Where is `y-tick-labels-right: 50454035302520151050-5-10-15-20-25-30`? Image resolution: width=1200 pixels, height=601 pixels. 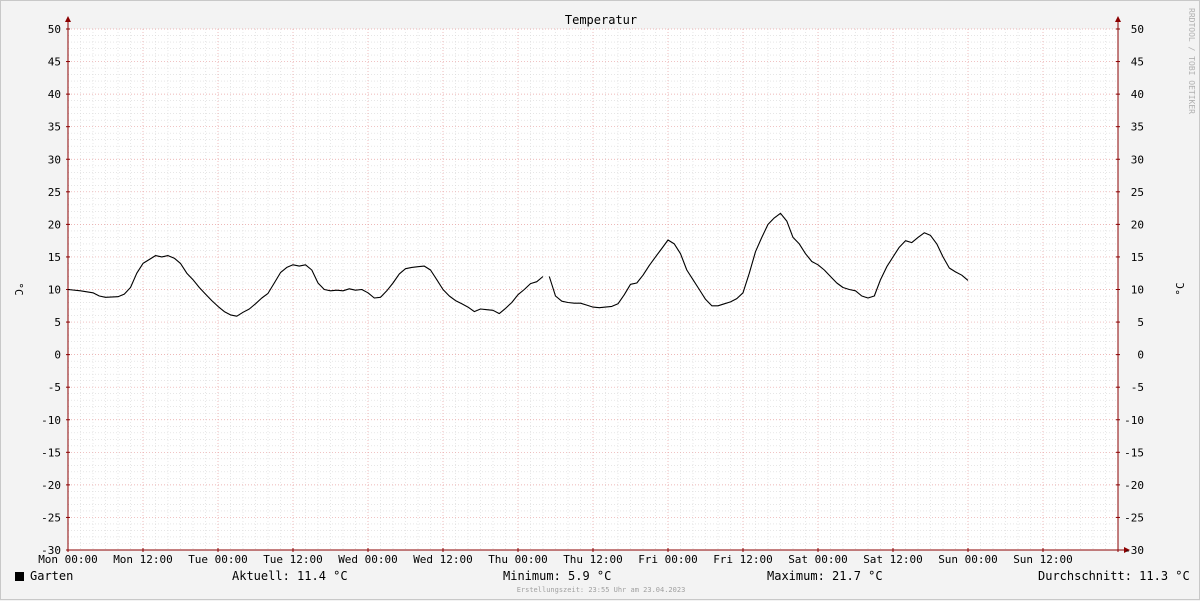 y-tick-labels-right: 50454035302520151050-5-10-15-20-25-30 is located at coordinates (1134, 290).